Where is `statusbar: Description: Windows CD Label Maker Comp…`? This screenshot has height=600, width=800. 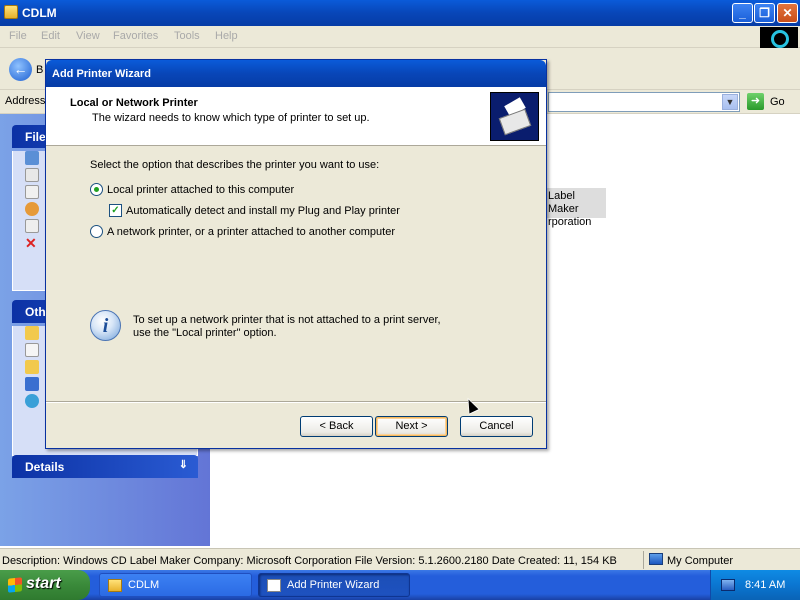 statusbar: Description: Windows CD Label Maker Comp… is located at coordinates (400, 559).